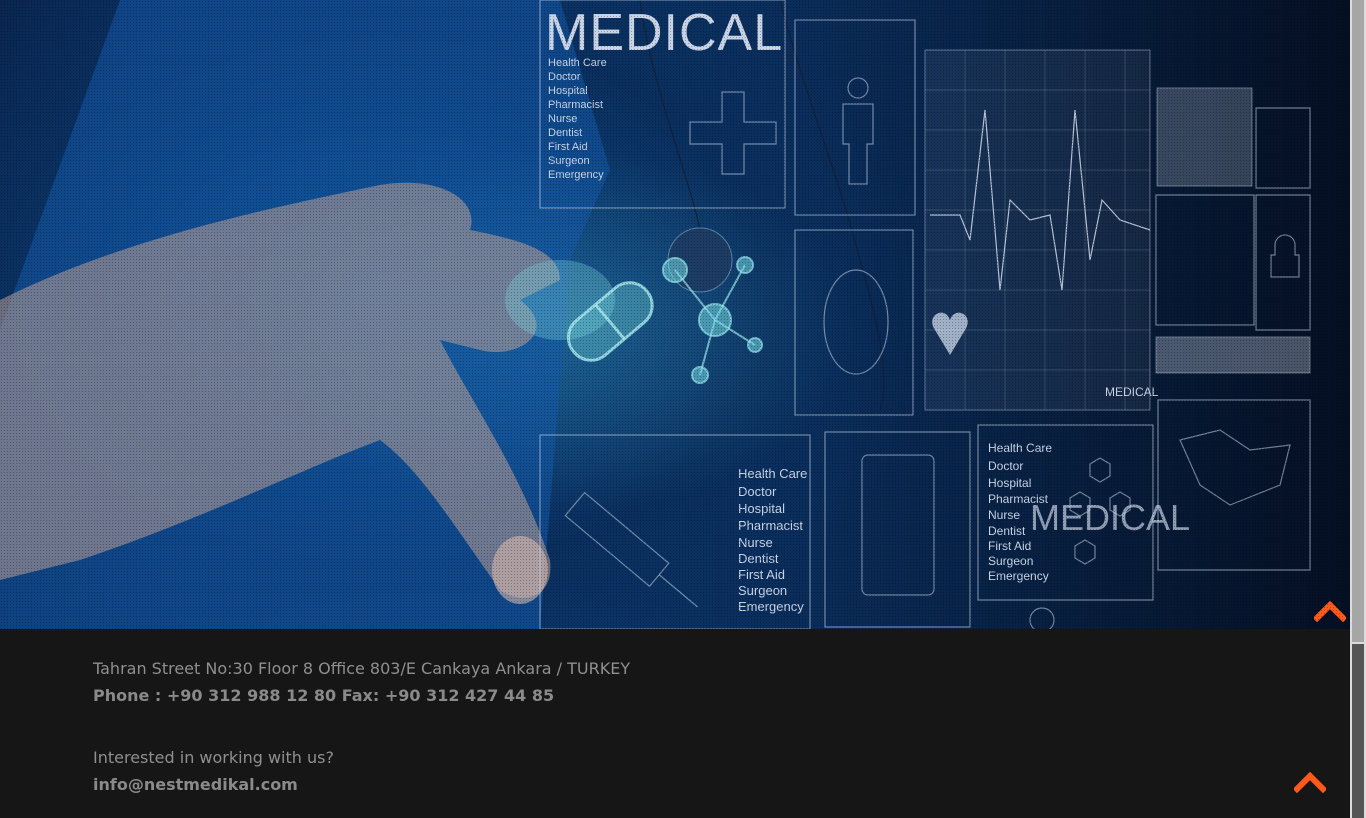 Image resolution: width=1366 pixels, height=818 pixels. I want to click on scrollbar-thumb, so click(1358, 409).